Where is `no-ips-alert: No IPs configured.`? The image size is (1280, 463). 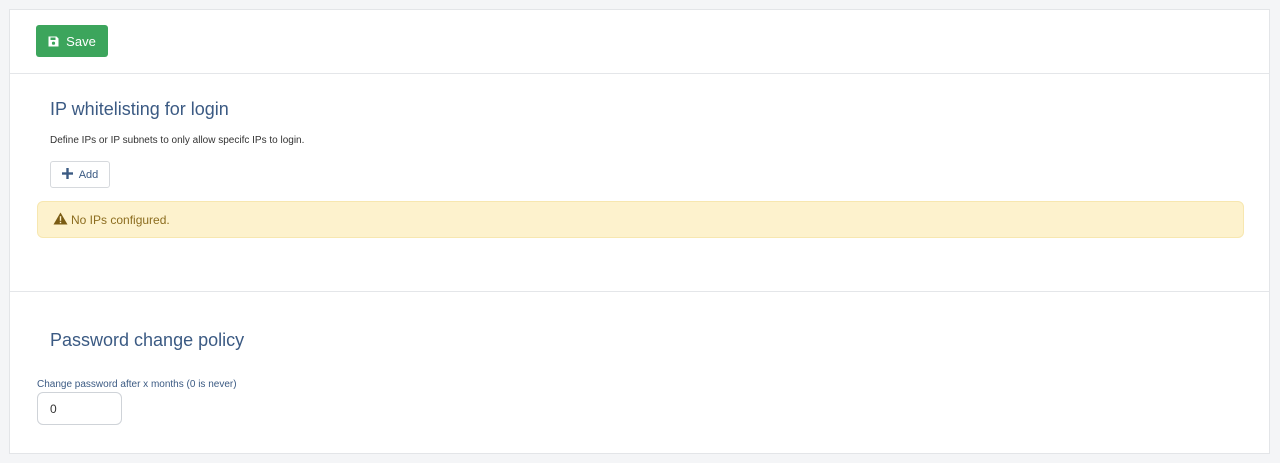
no-ips-alert: No IPs configured. is located at coordinates (640, 219).